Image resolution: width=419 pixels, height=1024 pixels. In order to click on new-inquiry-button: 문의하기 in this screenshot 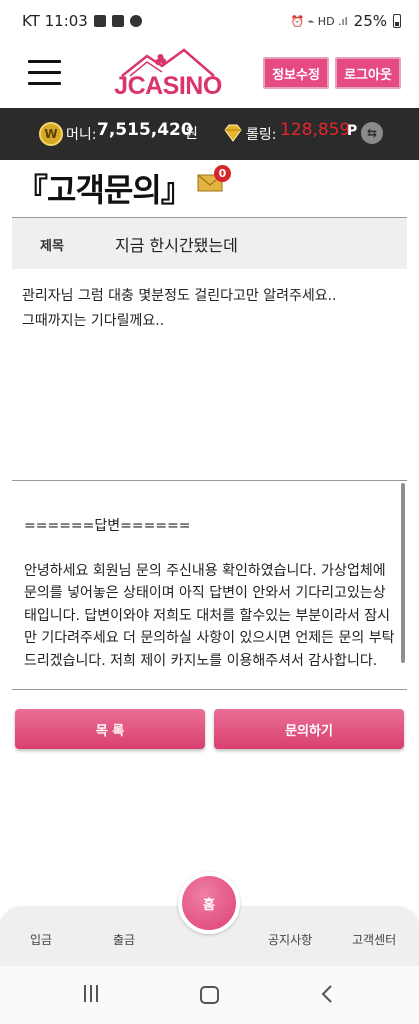, I will do `click(309, 729)`.